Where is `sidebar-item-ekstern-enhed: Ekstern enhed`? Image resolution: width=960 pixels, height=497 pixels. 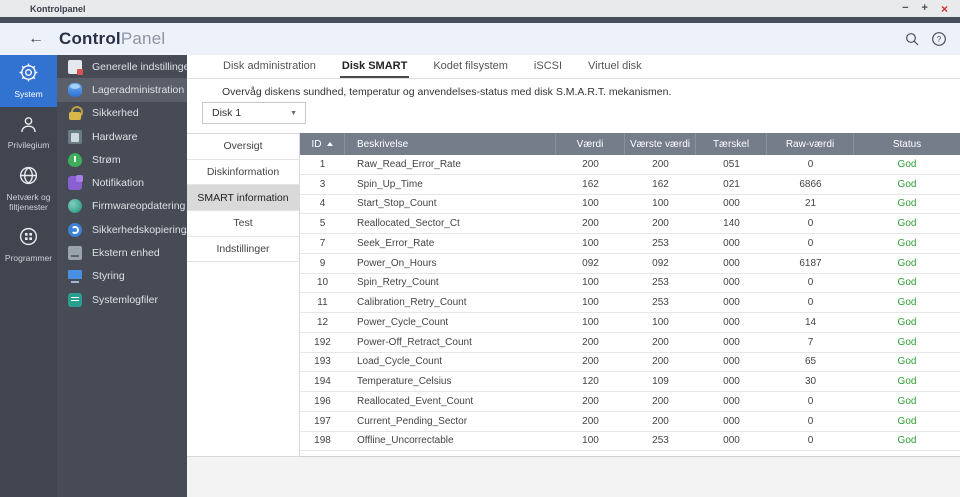
sidebar-item-ekstern-enhed: Ekstern enhed is located at coordinates (122, 252).